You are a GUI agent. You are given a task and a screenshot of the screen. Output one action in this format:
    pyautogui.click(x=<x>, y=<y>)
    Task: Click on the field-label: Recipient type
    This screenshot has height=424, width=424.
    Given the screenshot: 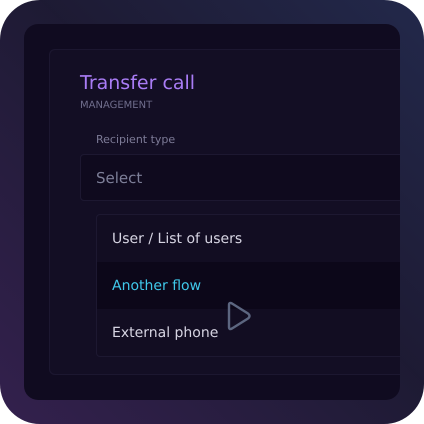 What is the action you would take?
    pyautogui.click(x=136, y=139)
    